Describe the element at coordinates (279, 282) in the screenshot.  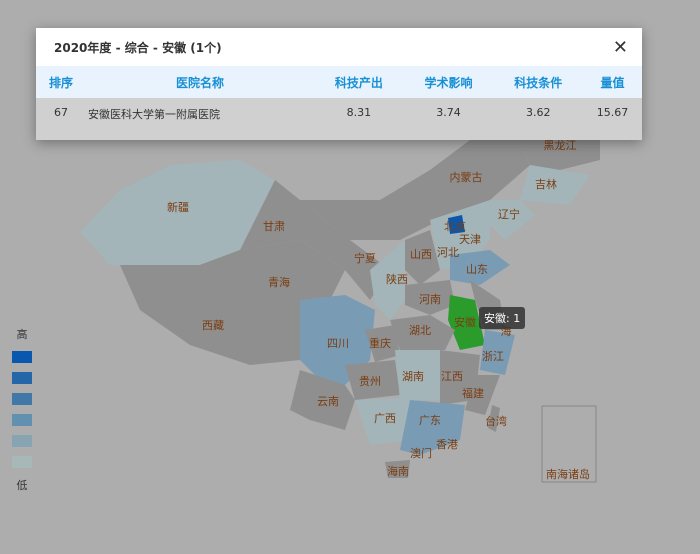
I see `province-label: 青海` at that location.